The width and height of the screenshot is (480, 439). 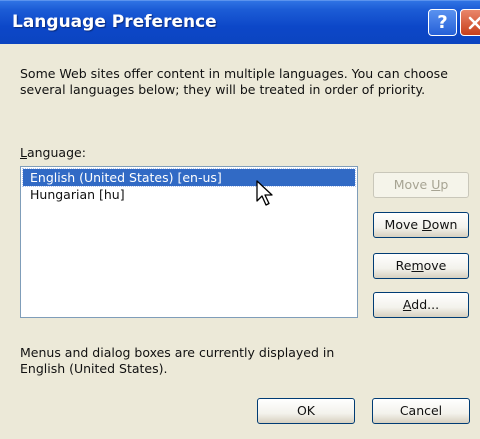 I want to click on title-bar: Language Preference ?, so click(x=240, y=22).